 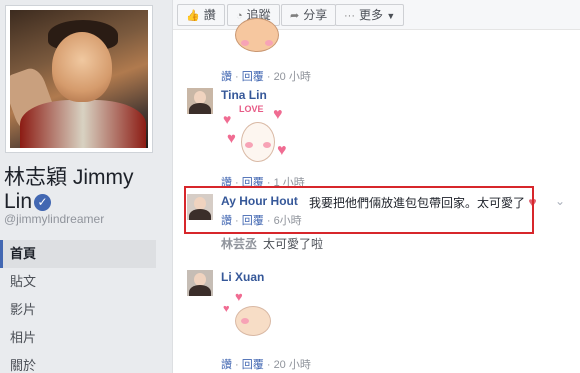 I want to click on comment-author: Li Xuan, so click(x=242, y=277).